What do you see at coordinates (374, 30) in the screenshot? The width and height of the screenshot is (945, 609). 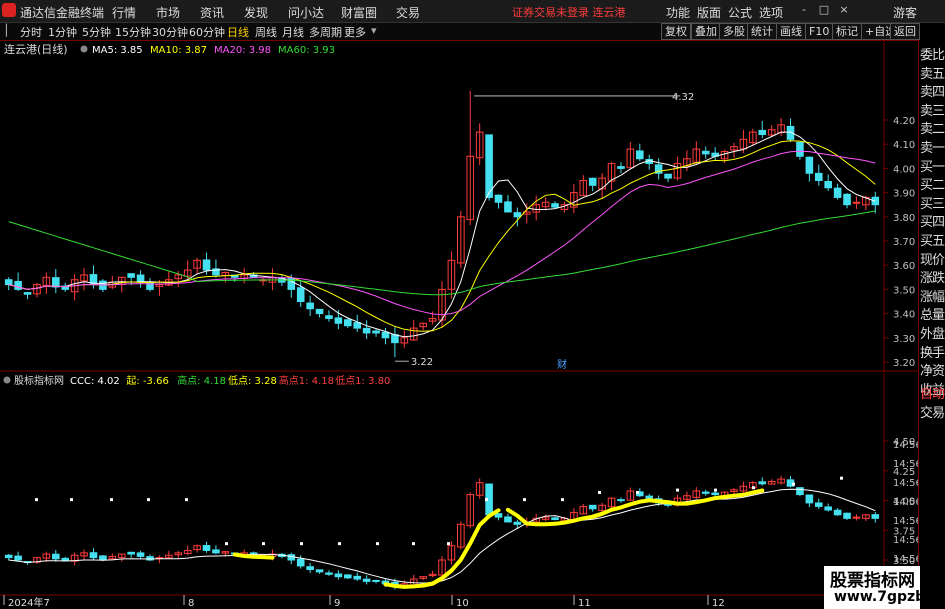 I see `more-chevron-icon: ▾` at bounding box center [374, 30].